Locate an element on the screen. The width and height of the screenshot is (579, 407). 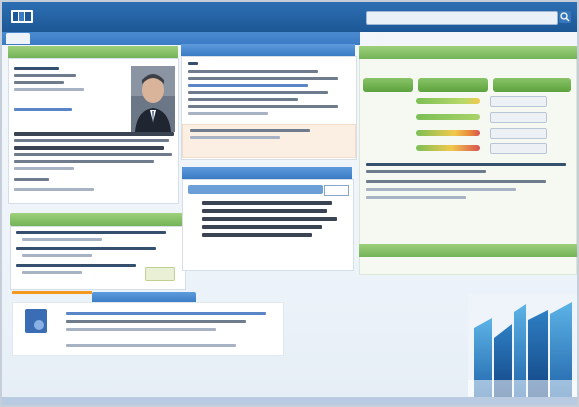
search-input is located at coordinates (462, 18).